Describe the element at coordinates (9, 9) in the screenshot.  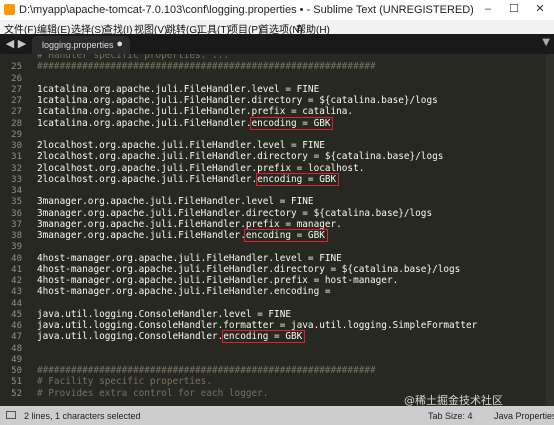
I see `sublime-text-icon` at that location.